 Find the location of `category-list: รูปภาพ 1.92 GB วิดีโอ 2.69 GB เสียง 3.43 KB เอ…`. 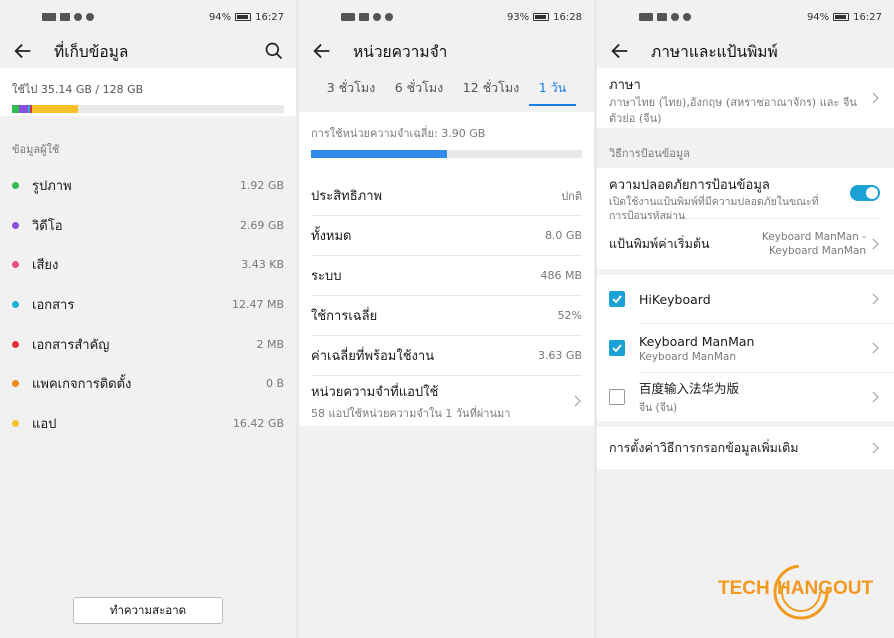

category-list: รูปภาพ 1.92 GB วิดีโอ 2.69 GB เสียง 3.43 KB เอ… is located at coordinates (148, 304).